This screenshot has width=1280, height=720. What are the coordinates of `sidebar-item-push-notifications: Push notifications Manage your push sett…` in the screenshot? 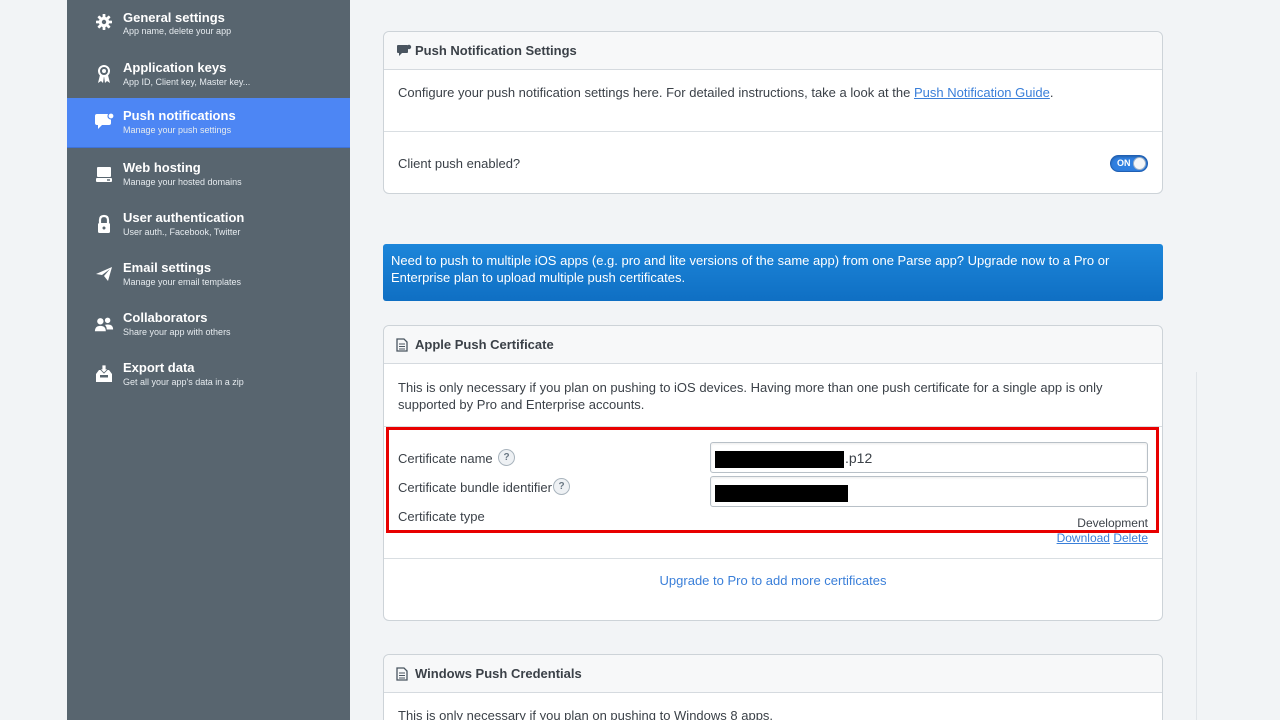 It's located at (208, 123).